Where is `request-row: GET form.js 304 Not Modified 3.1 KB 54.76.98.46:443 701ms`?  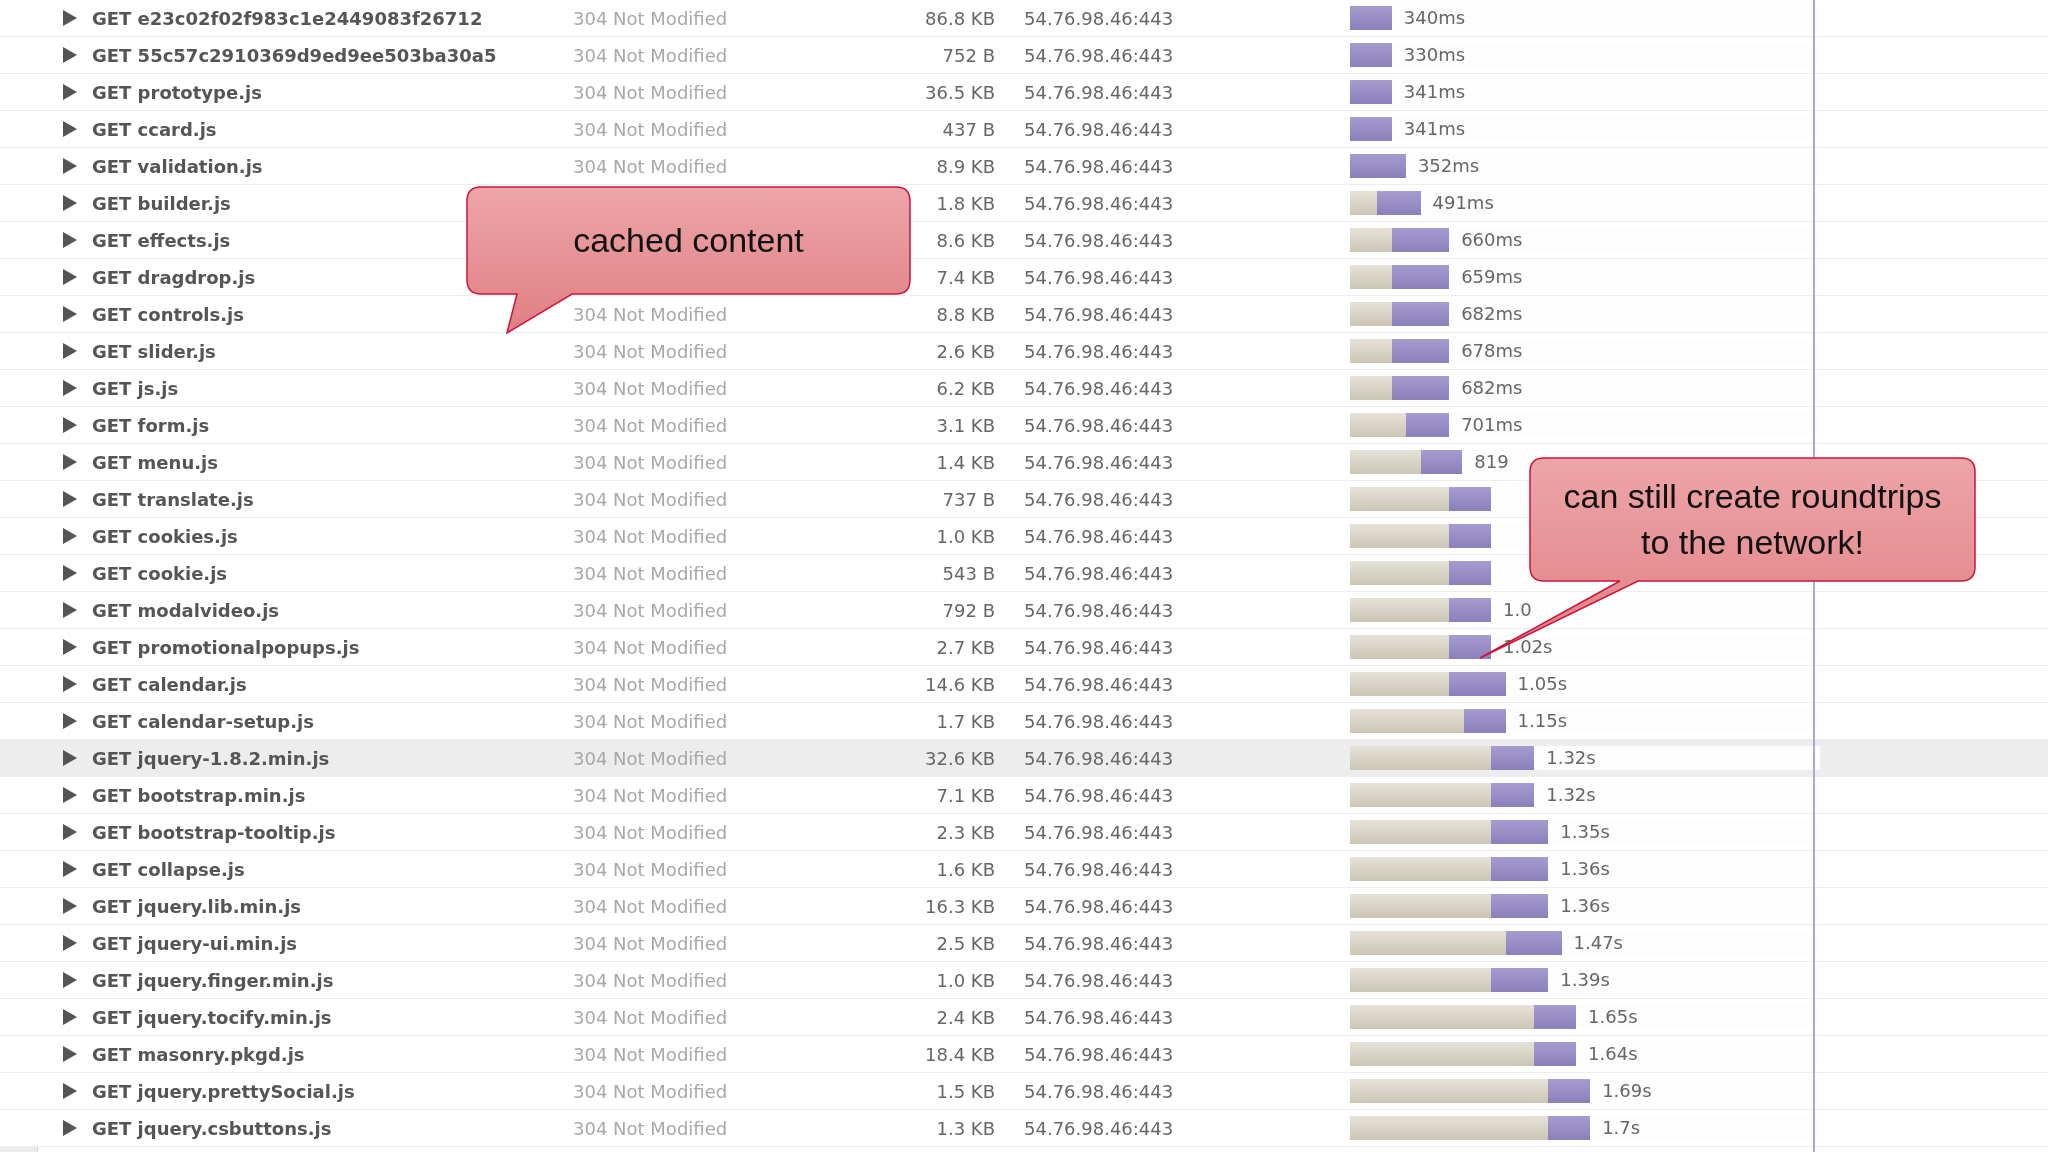 request-row: GET form.js 304 Not Modified 3.1 KB 54.76.98.46:443 701ms is located at coordinates (1024, 425).